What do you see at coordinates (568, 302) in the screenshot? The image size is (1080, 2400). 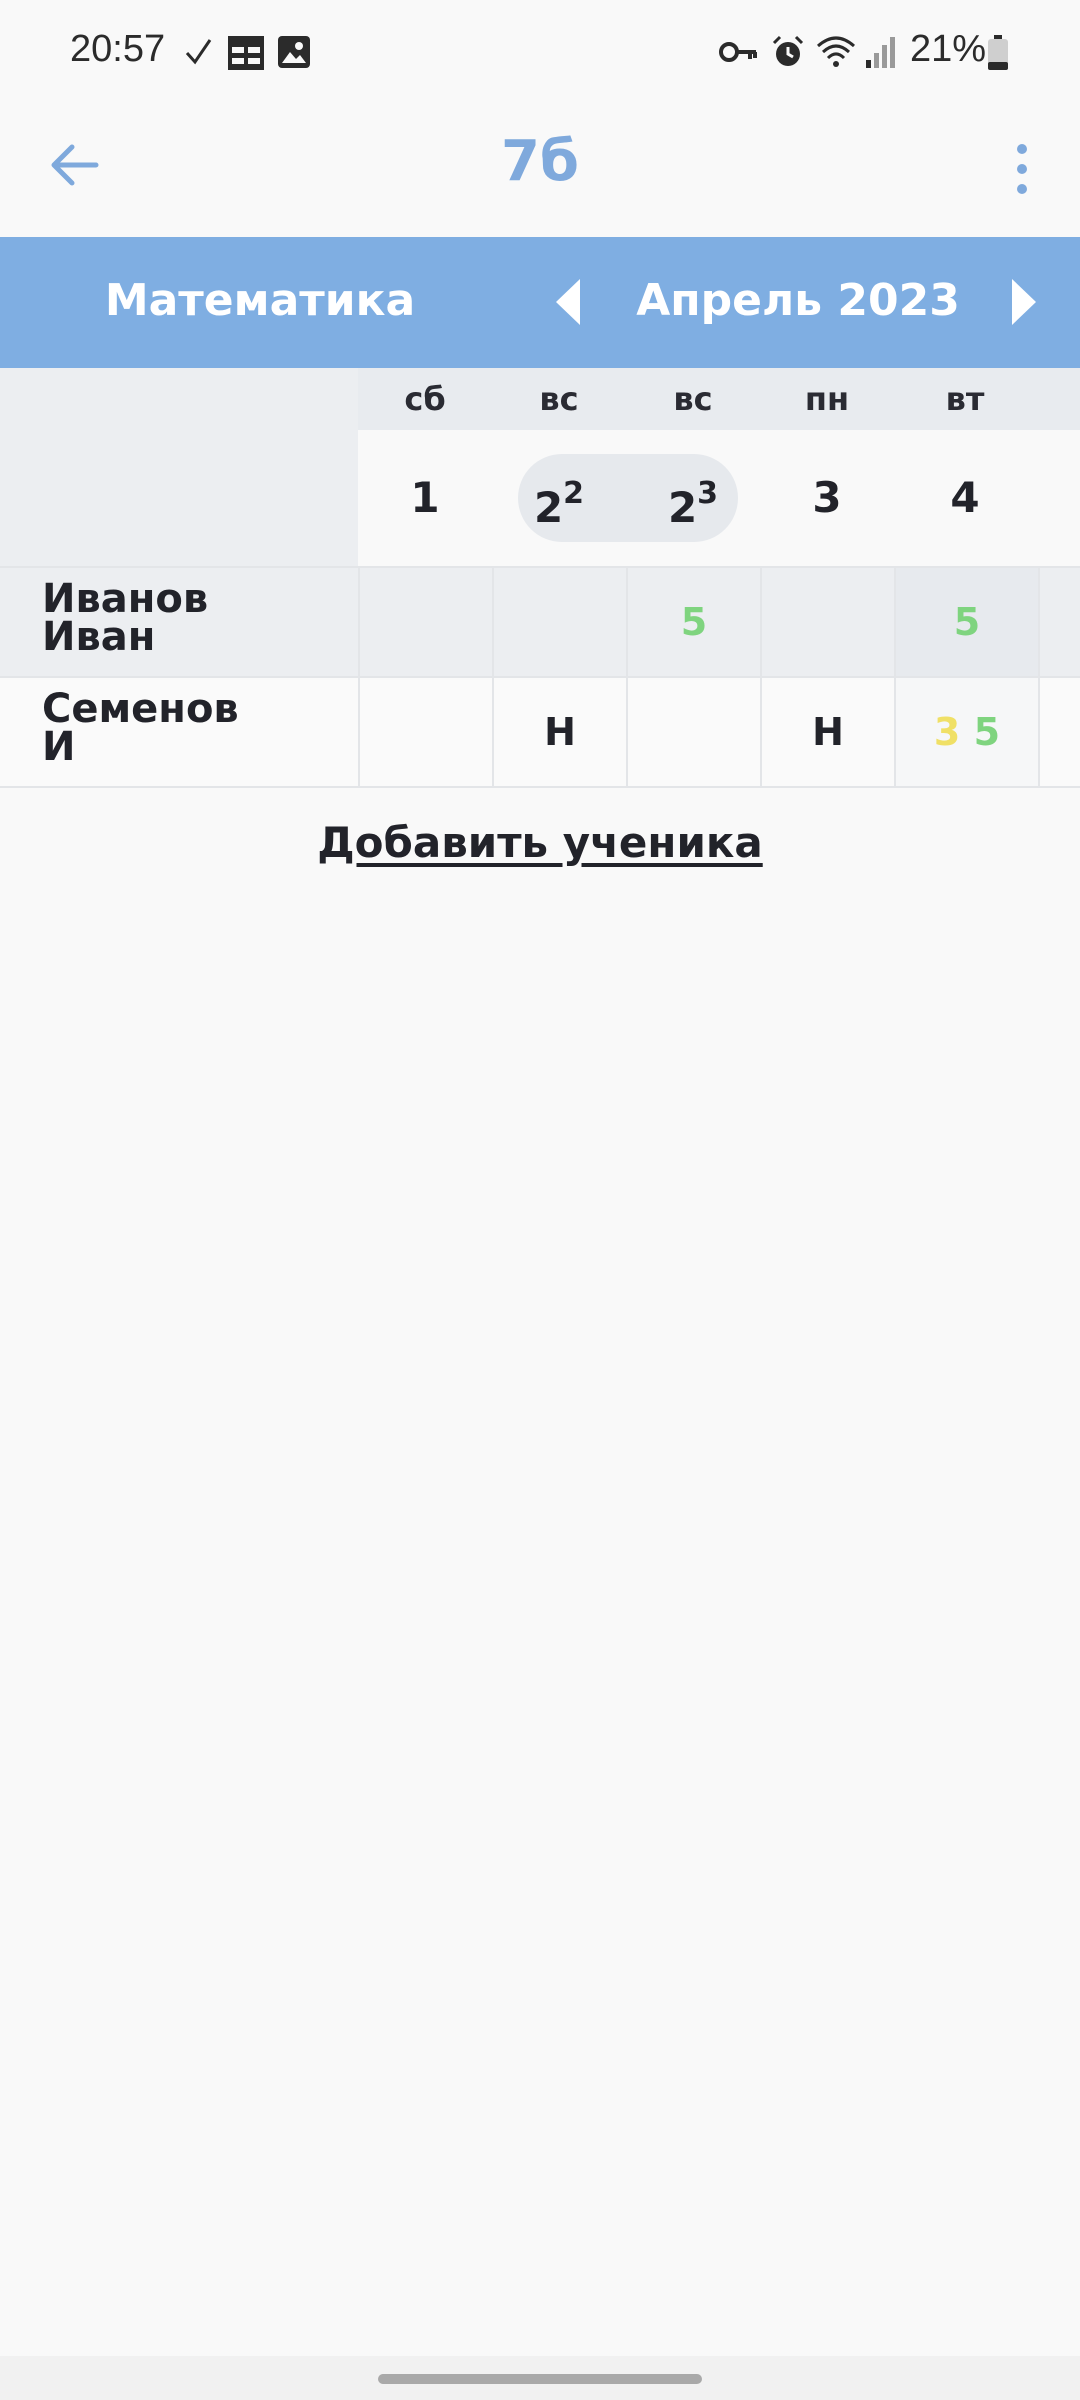 I see `prev-month-icon` at bounding box center [568, 302].